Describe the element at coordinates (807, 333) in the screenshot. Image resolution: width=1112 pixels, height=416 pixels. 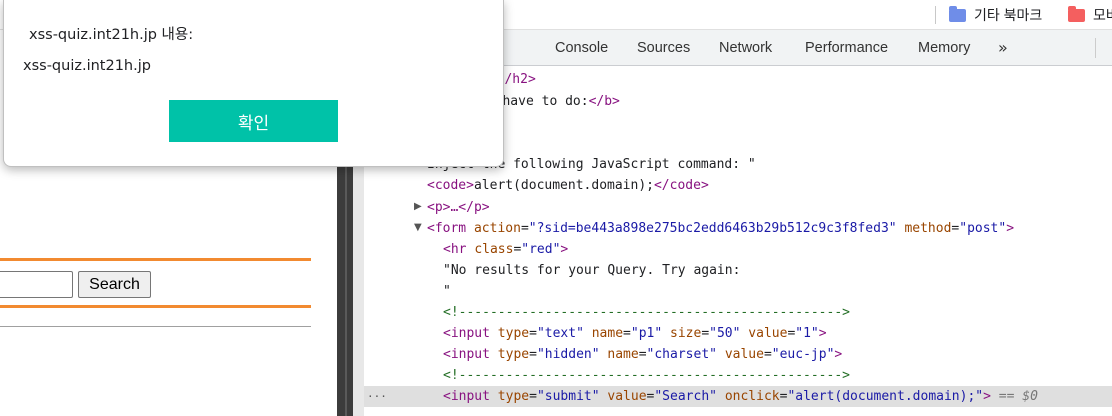
I see `dom-attr-value: "1"` at that location.